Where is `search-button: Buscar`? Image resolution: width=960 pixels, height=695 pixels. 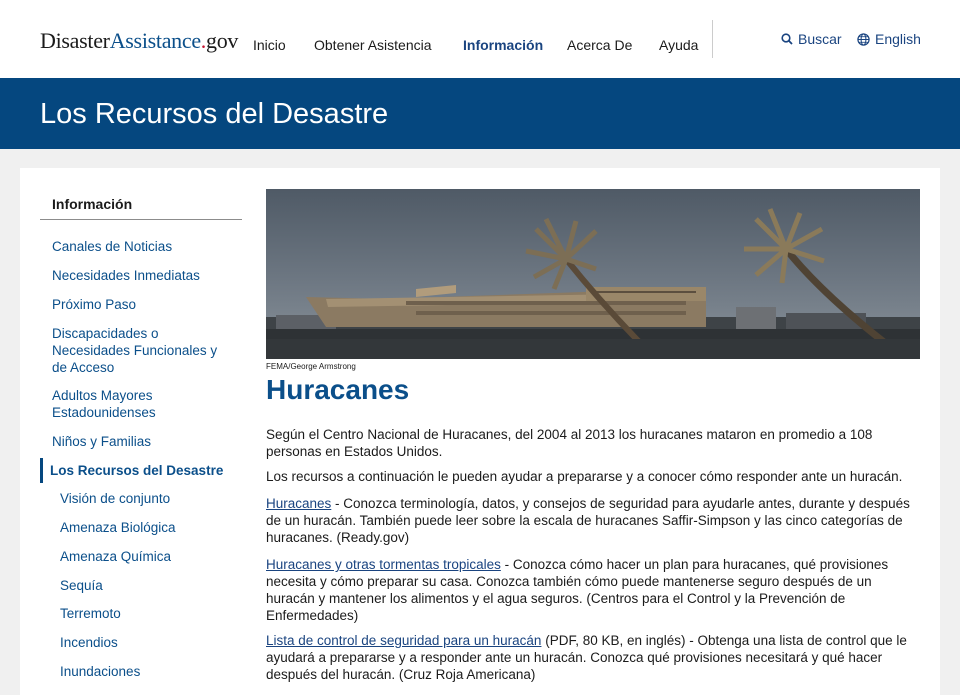 search-button: Buscar is located at coordinates (811, 39).